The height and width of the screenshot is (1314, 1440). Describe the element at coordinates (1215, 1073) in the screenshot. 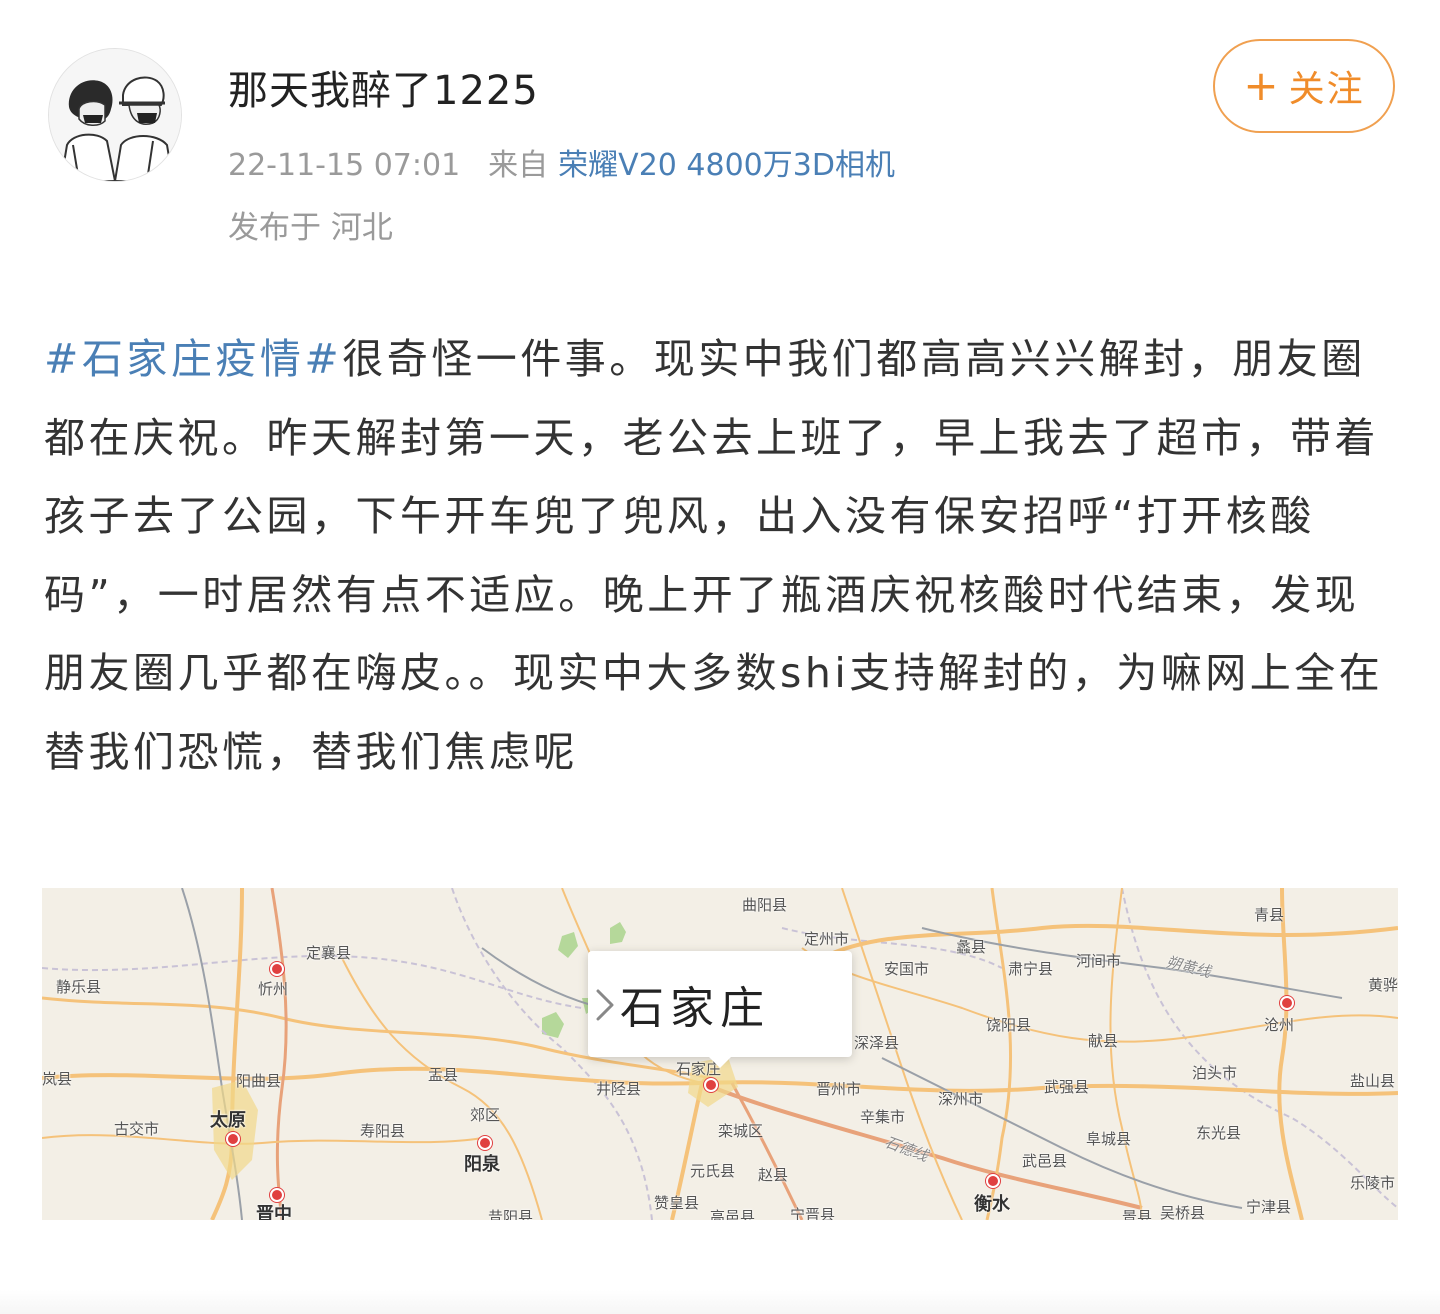

I see `map-label: 泊头市` at that location.